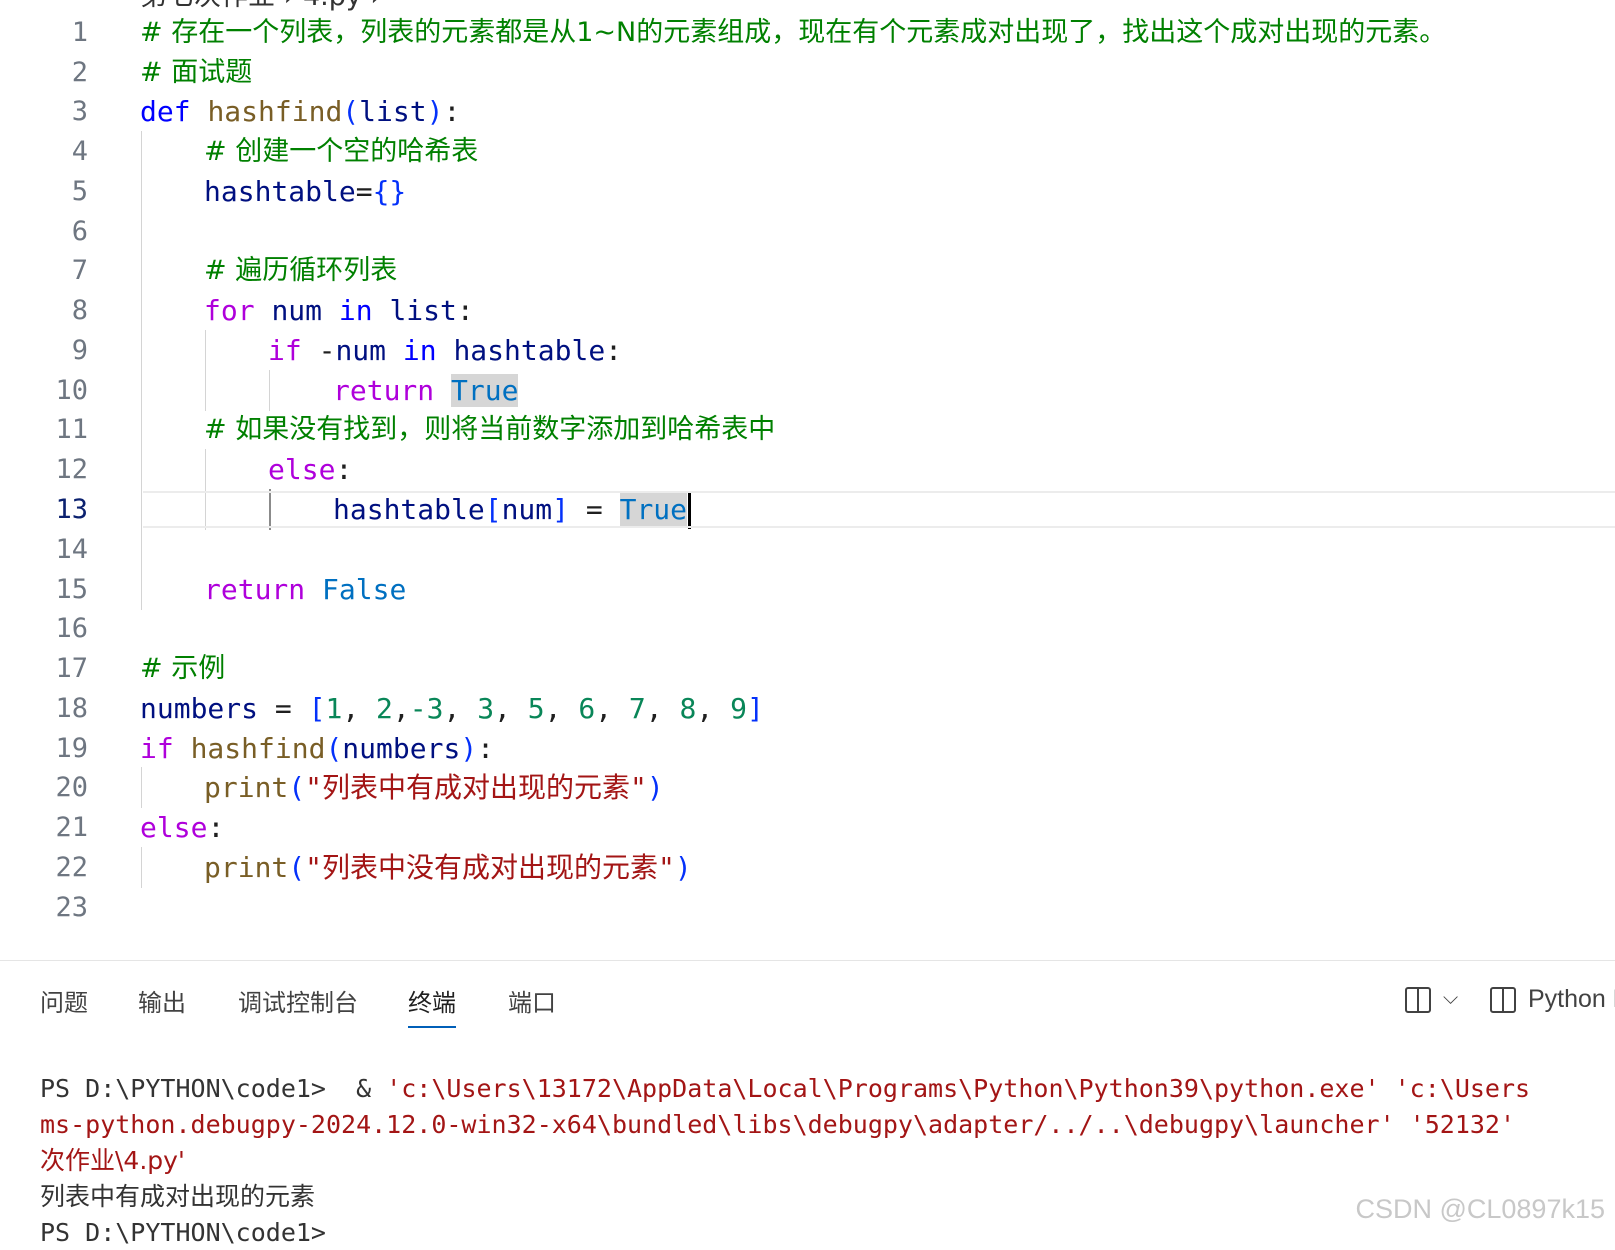 Image resolution: width=1615 pixels, height=1250 pixels. What do you see at coordinates (532, 1004) in the screenshot?
I see `tab-ports: 端口` at bounding box center [532, 1004].